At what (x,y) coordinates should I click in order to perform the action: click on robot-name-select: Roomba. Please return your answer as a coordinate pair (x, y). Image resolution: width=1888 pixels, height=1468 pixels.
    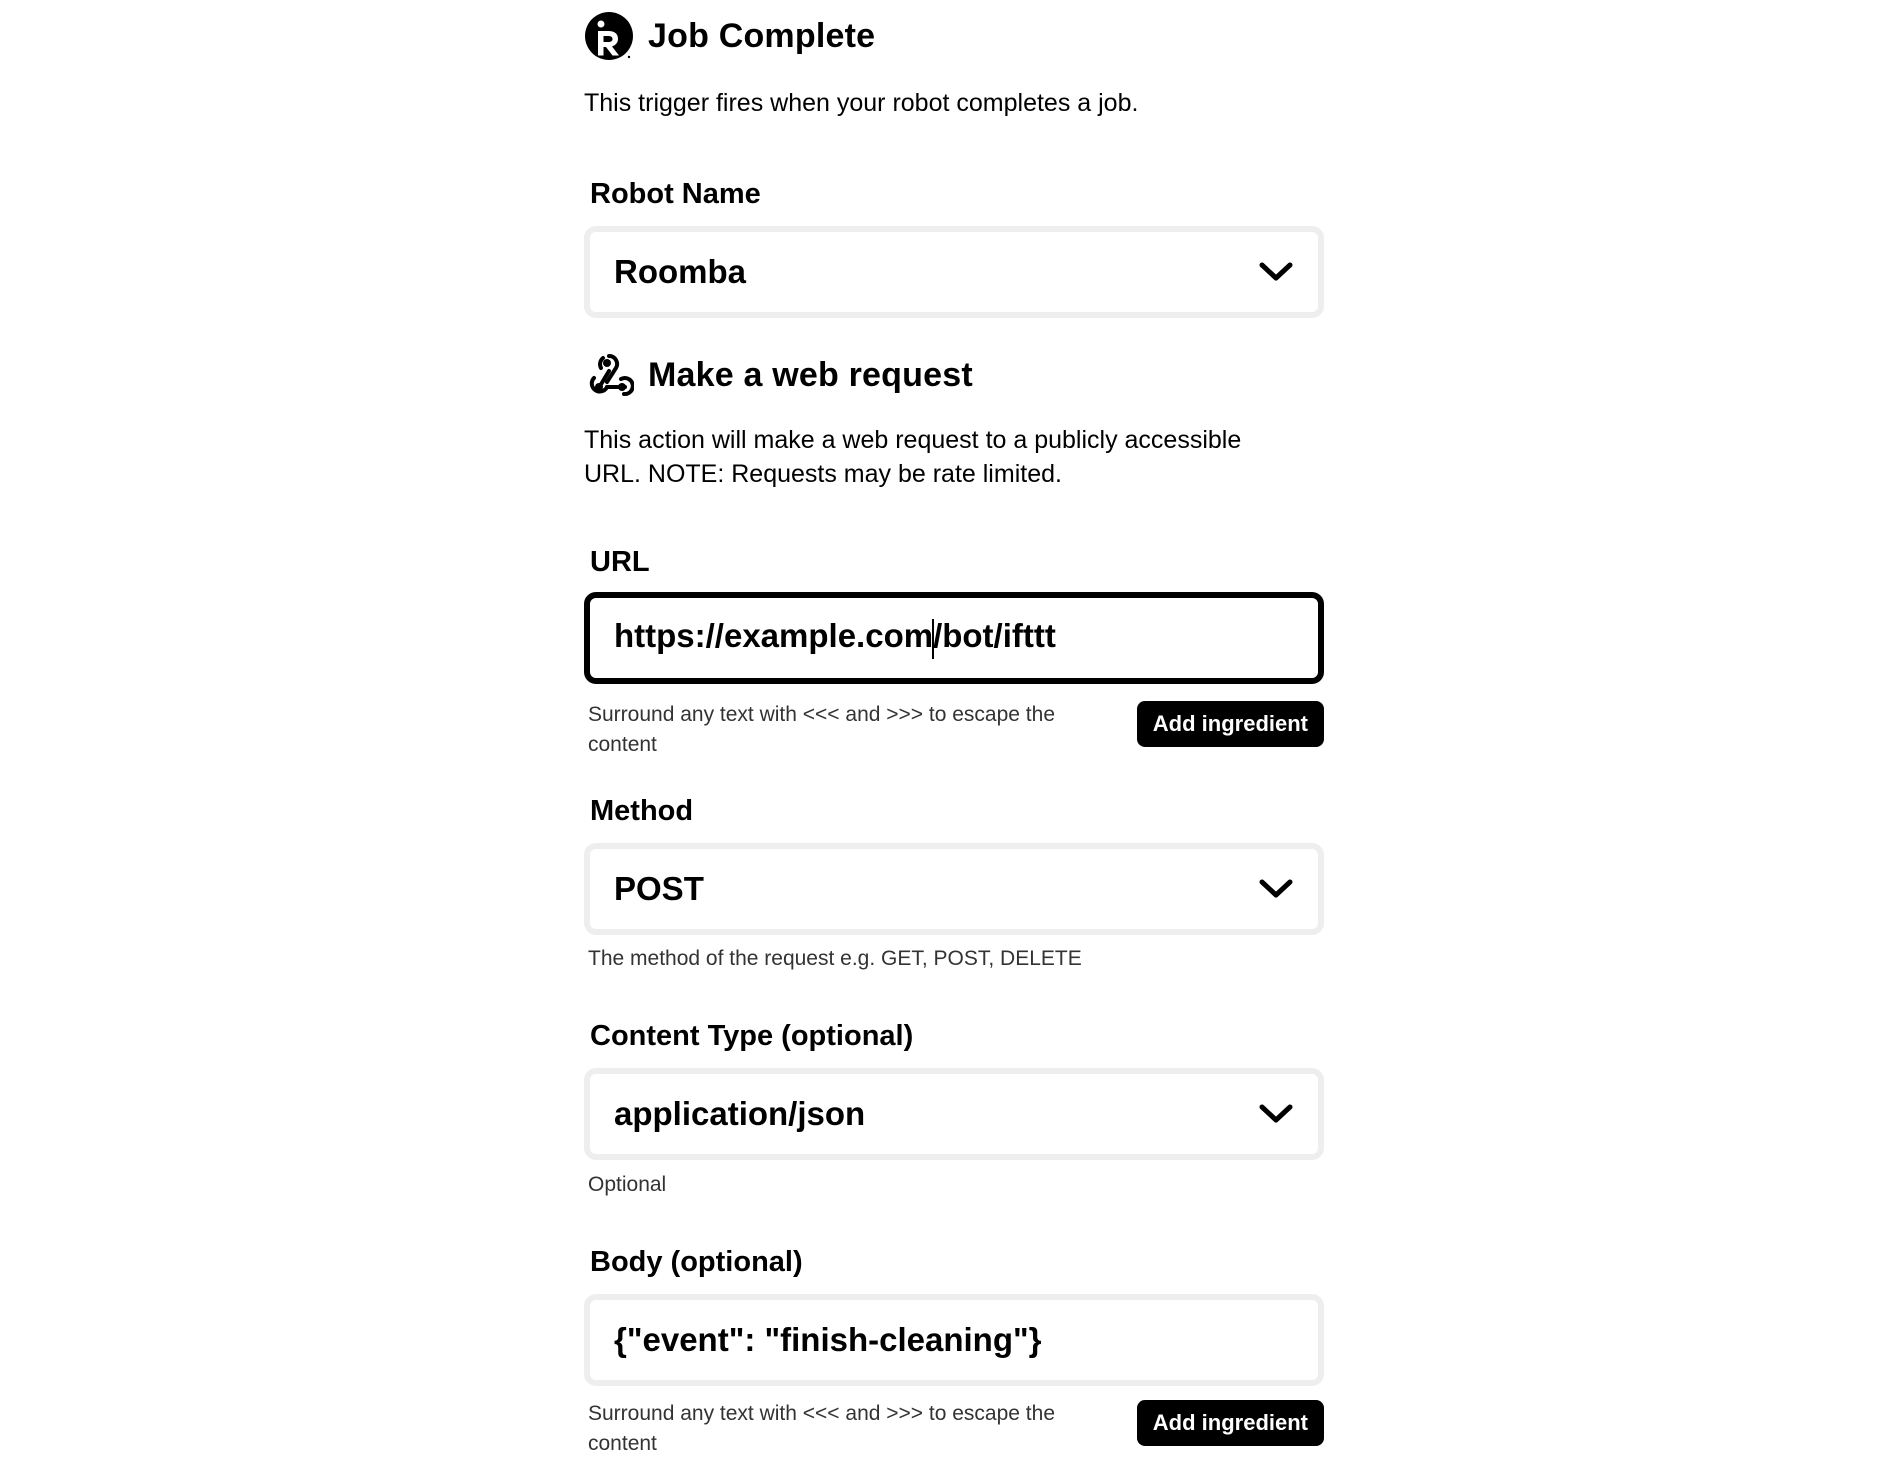
    Looking at the image, I should click on (954, 272).